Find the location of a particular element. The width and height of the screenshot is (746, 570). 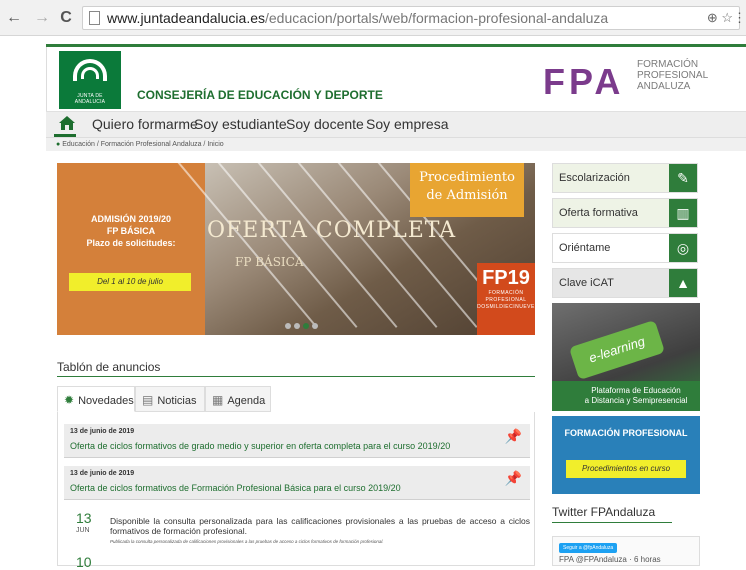

proc-line2: de Admisión is located at coordinates (467, 195).